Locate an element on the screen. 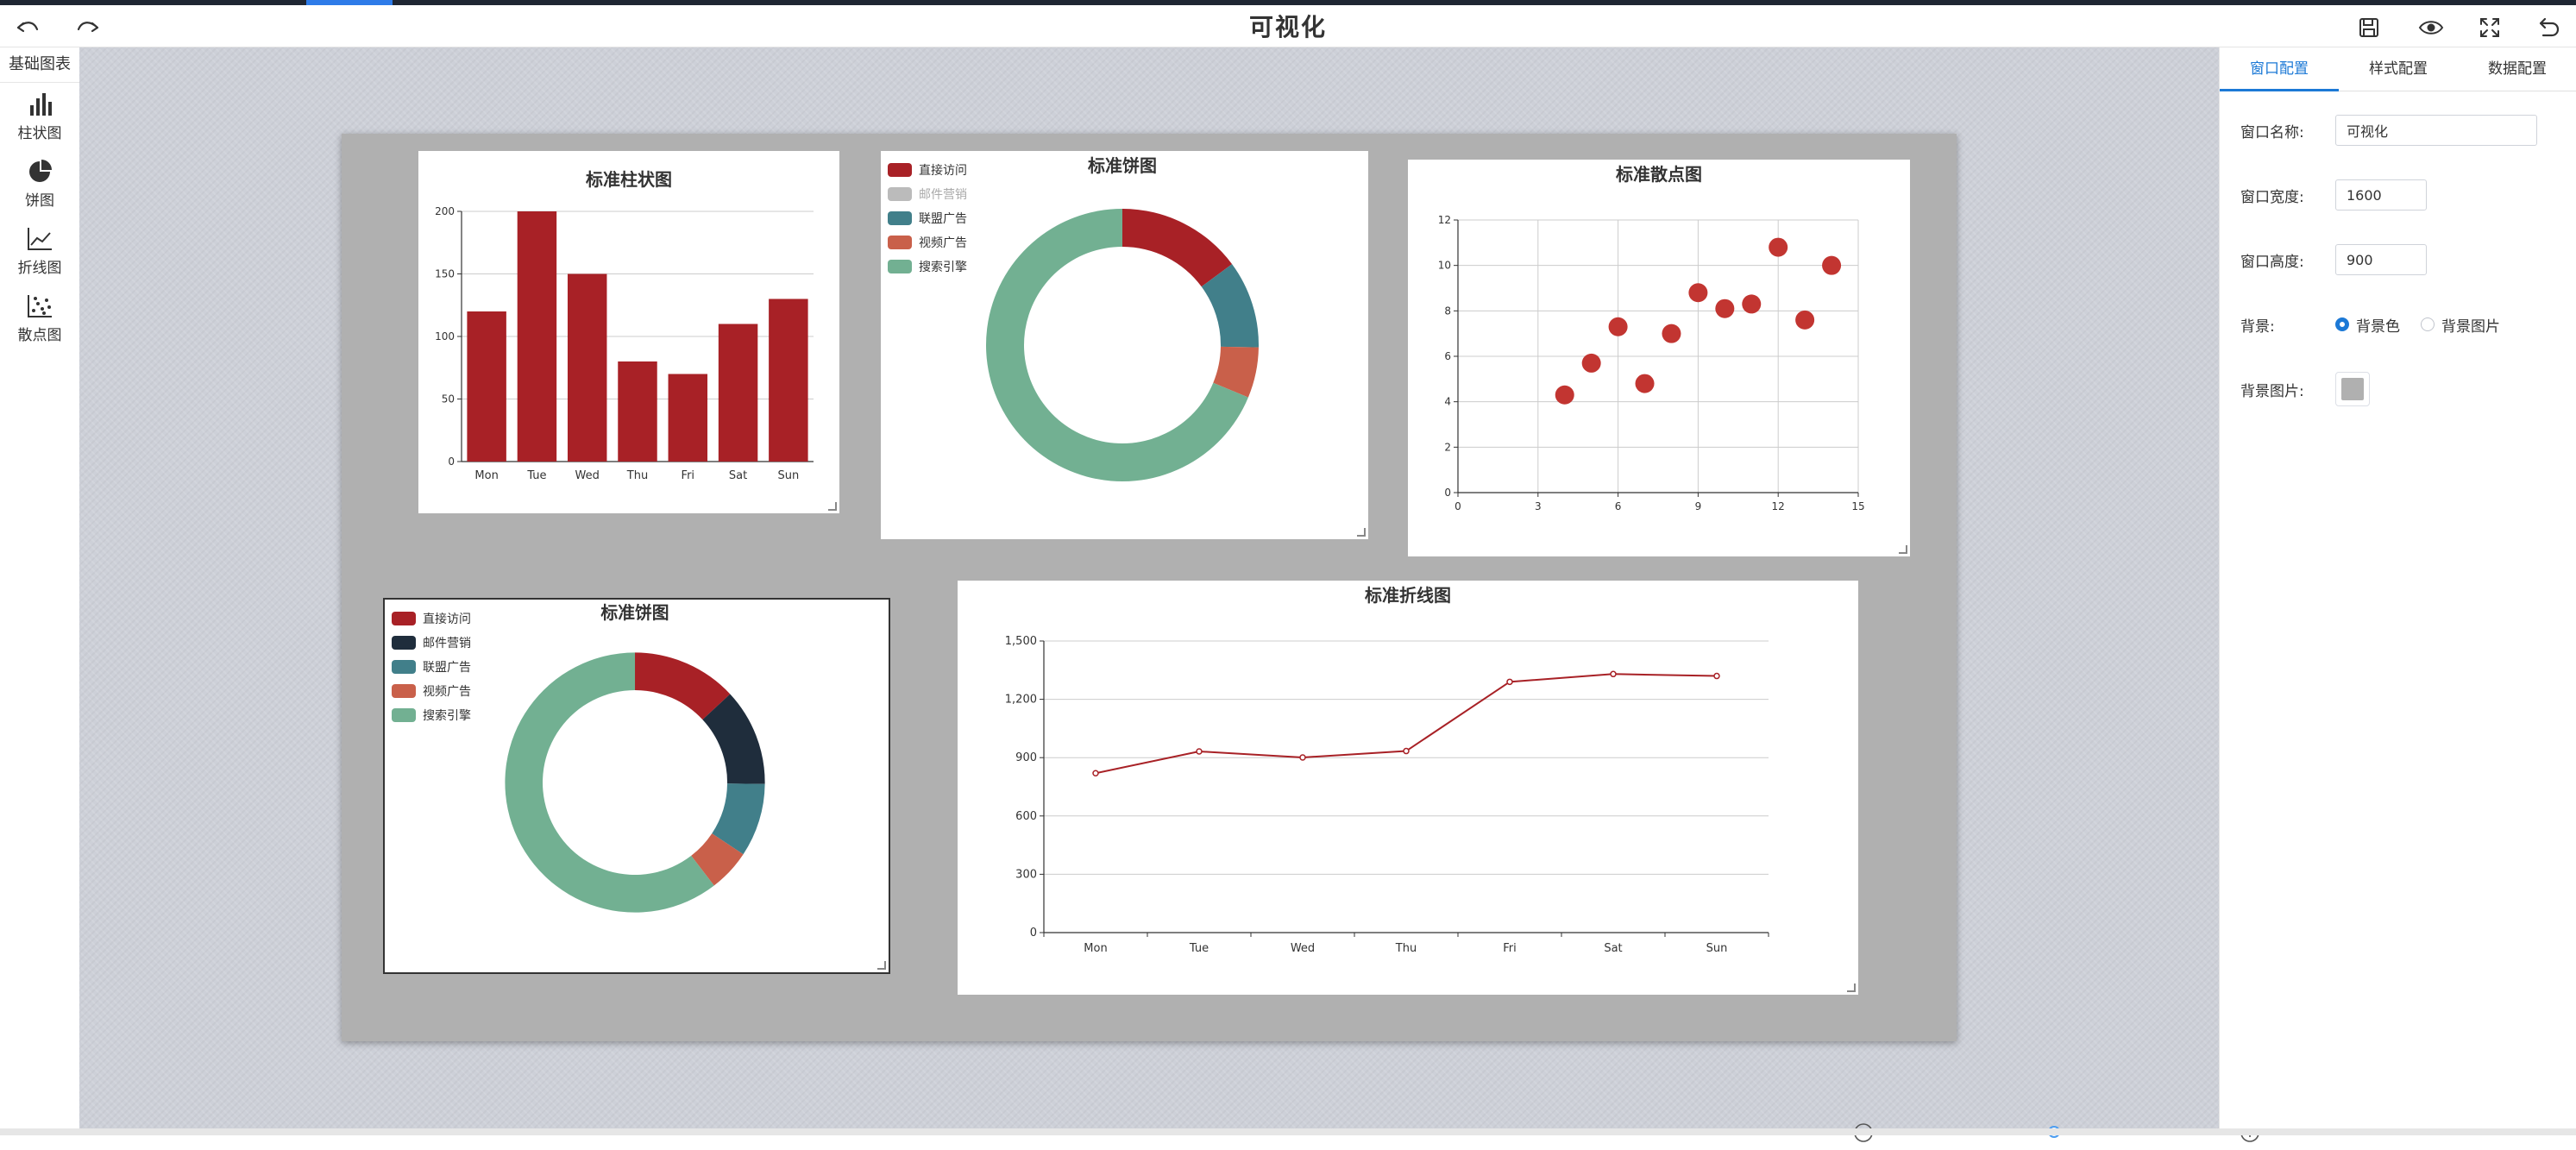 The width and height of the screenshot is (2576, 1150). form-row-name: 窗口名称: is located at coordinates (2388, 130).